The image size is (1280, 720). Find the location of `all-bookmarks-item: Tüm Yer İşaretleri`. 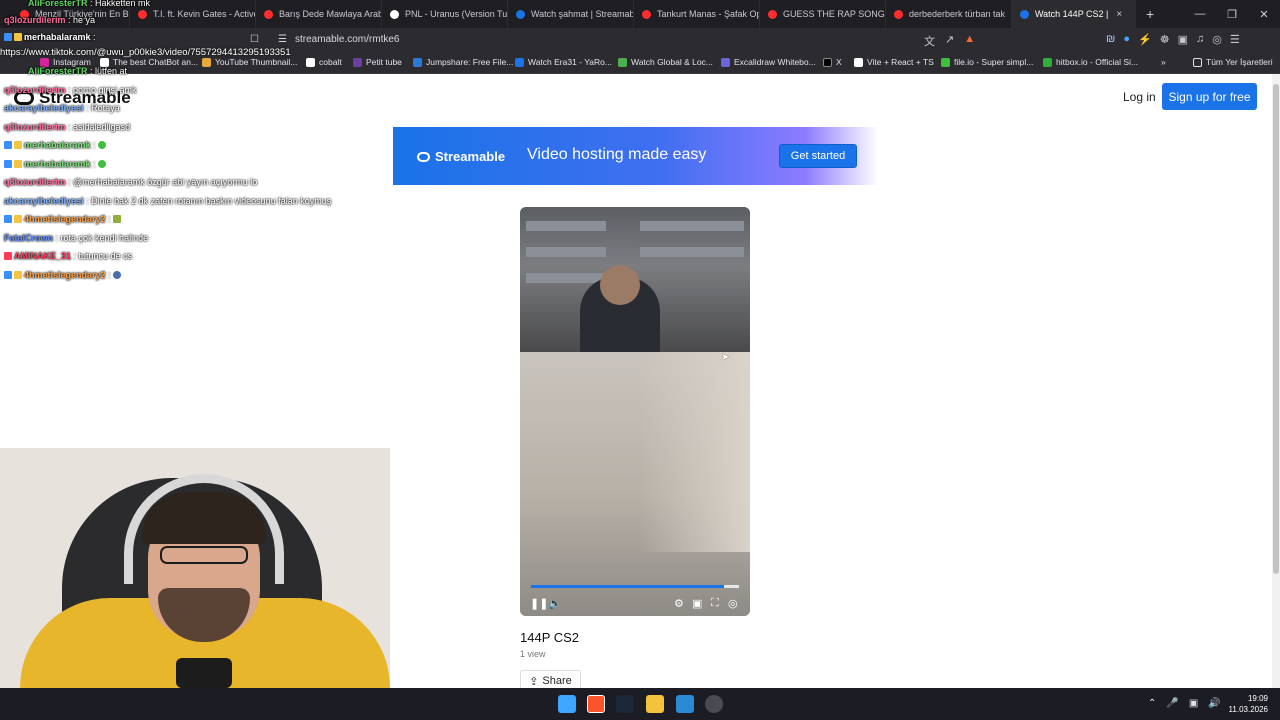

all-bookmarks-item: Tüm Yer İşaretleri is located at coordinates (1233, 62).